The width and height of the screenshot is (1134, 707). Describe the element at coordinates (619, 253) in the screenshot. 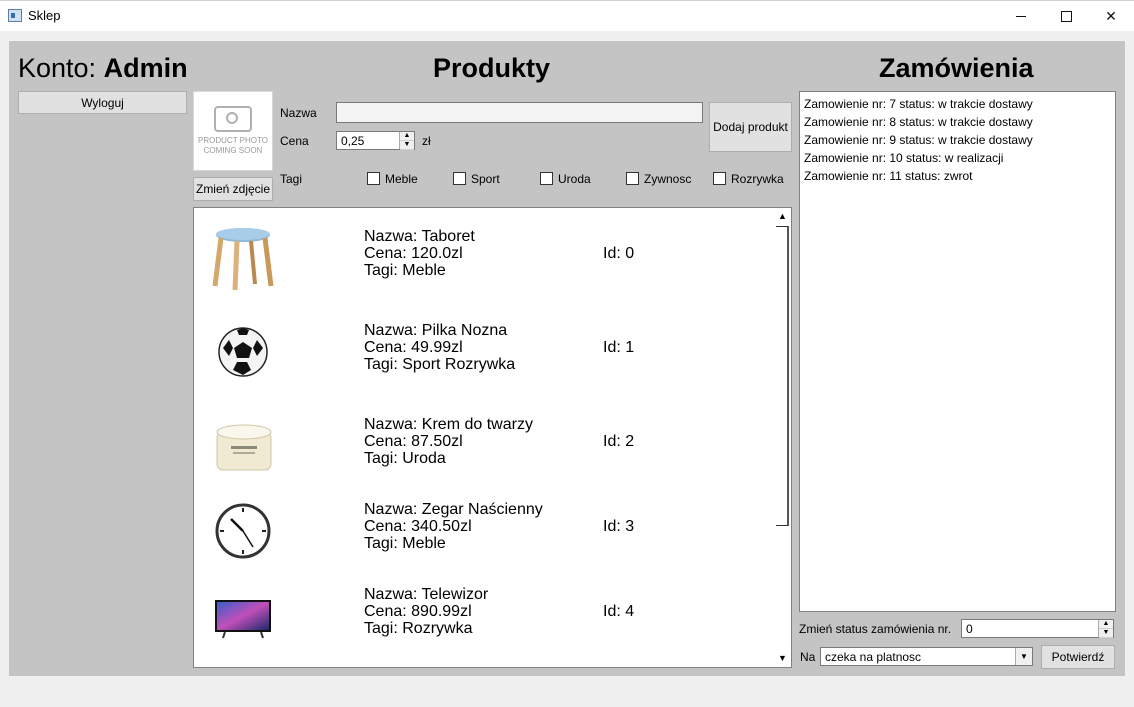

I see `product-id: Id: 0` at that location.